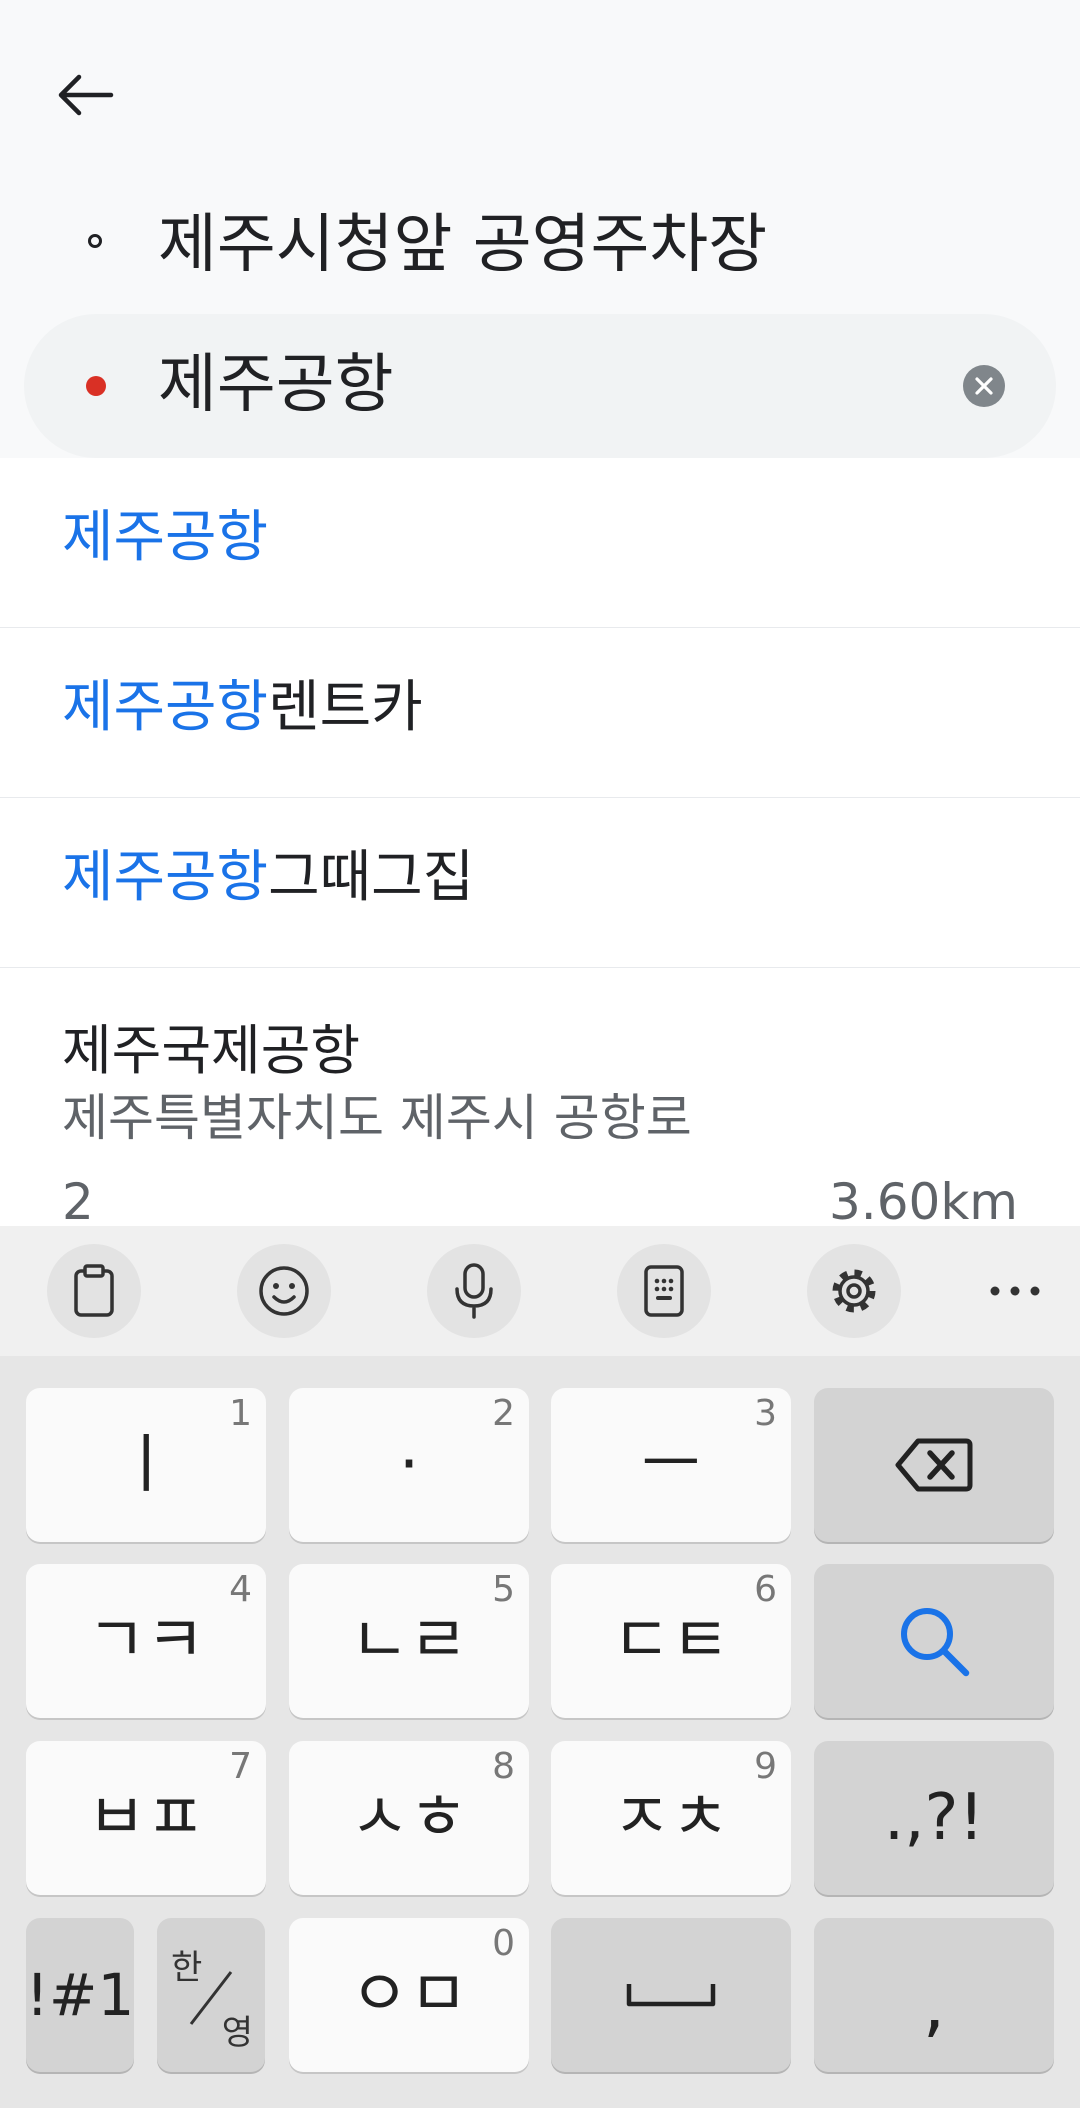 This screenshot has width=1080, height=2108. I want to click on keypad-icon, so click(664, 1291).